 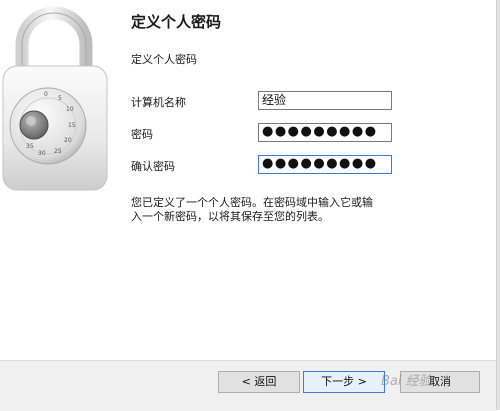 I want to click on confirm-password-label: 确认密码, so click(x=153, y=166).